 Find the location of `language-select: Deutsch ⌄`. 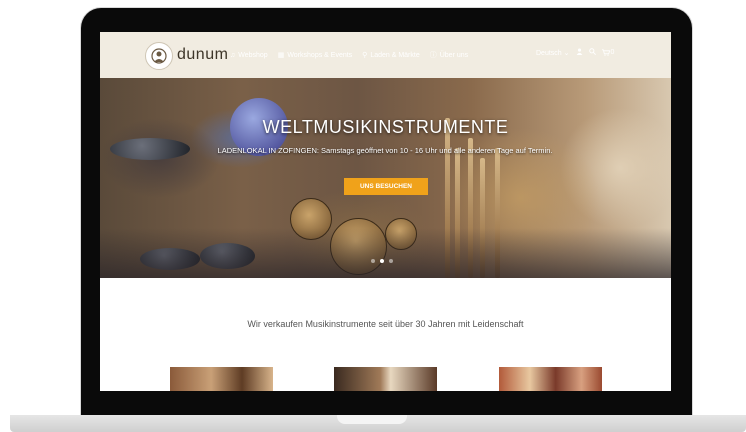

language-select: Deutsch ⌄ is located at coordinates (553, 53).